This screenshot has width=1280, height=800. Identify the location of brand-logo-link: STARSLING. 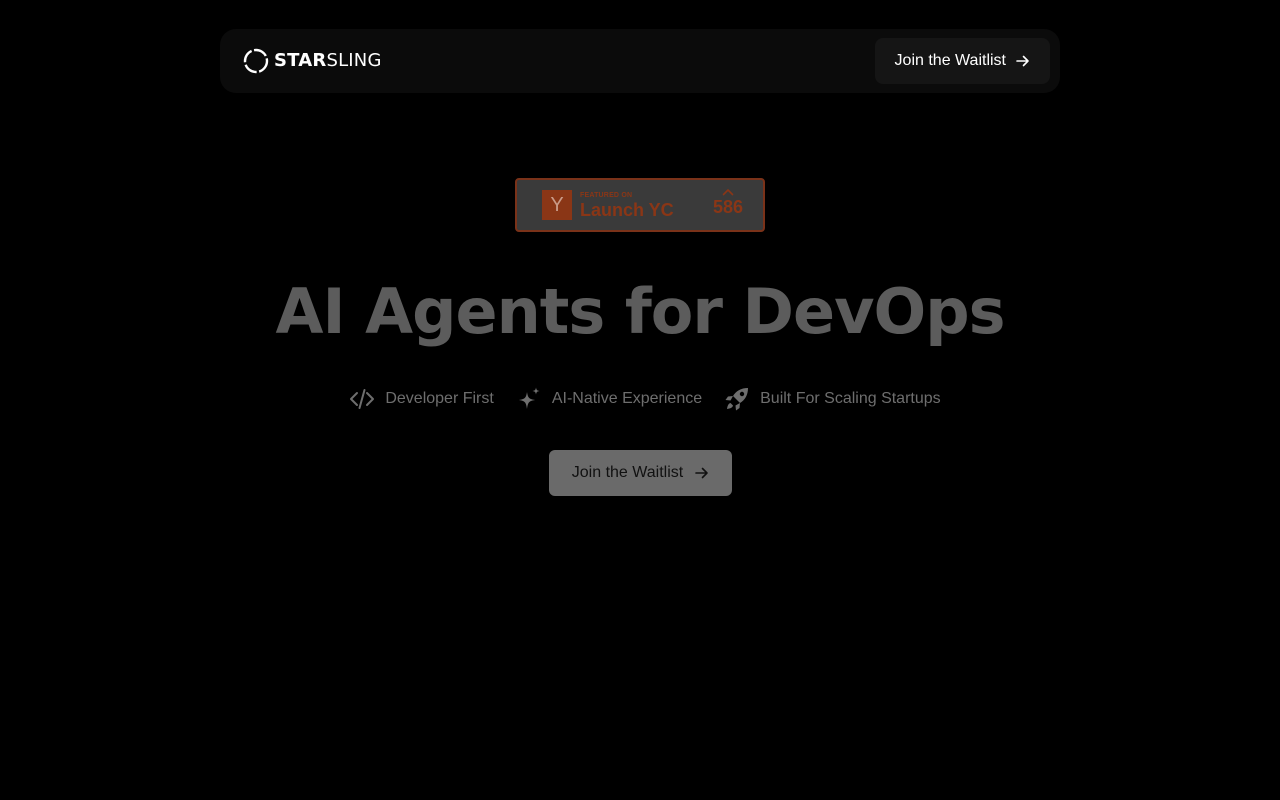
(312, 61).